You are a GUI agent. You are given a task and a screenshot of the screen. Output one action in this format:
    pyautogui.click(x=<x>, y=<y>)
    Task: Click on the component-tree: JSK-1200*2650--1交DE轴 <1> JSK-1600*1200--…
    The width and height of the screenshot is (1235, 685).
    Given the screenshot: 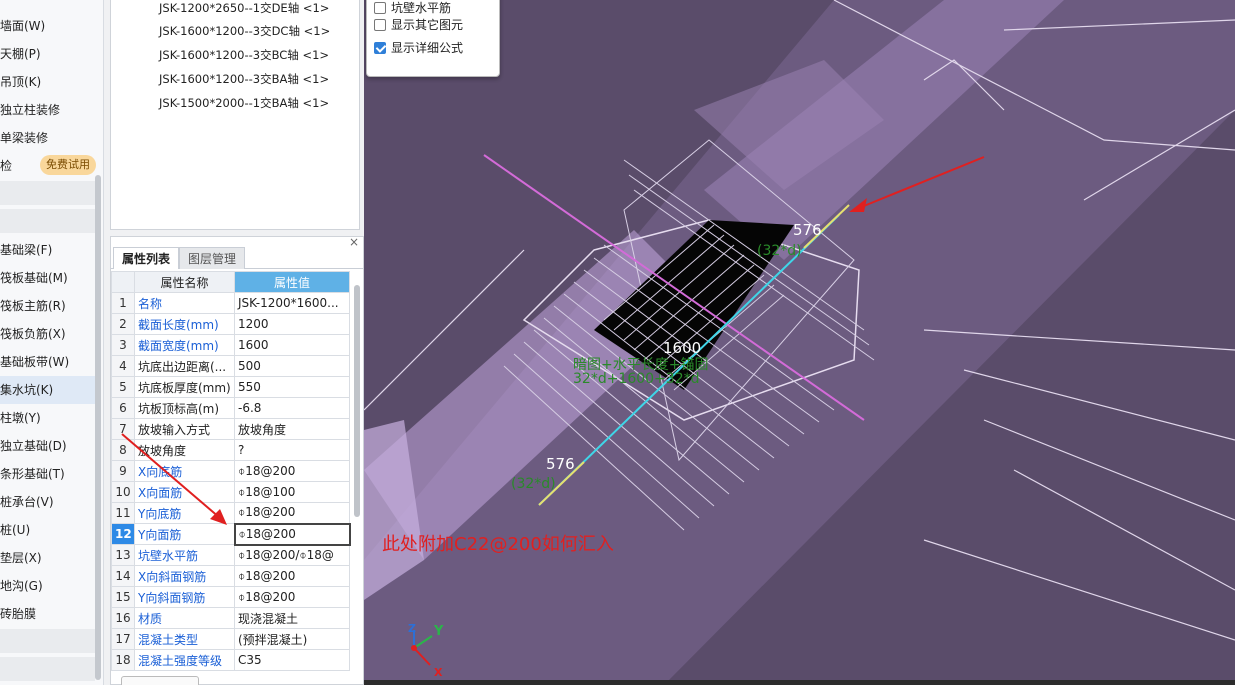 What is the action you would take?
    pyautogui.click(x=235, y=115)
    